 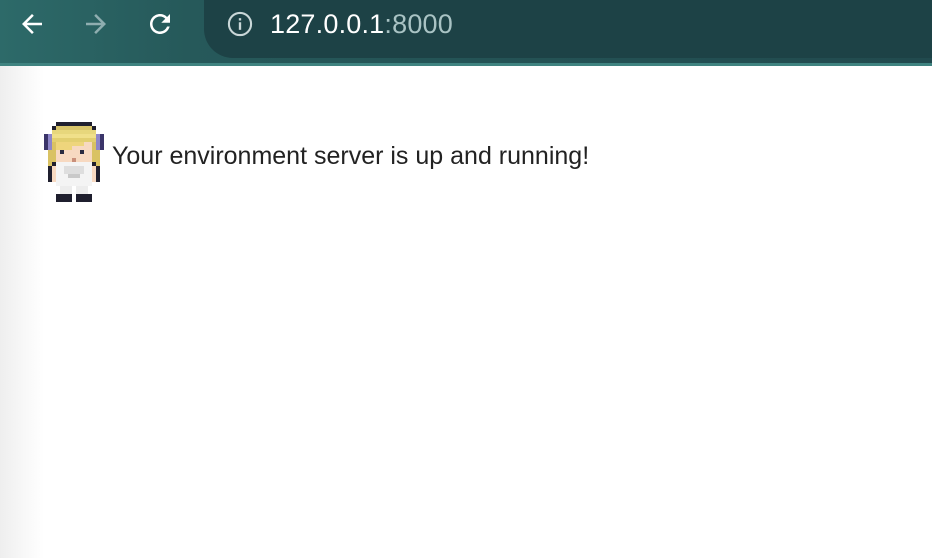 I want to click on info-circle-icon, so click(x=240, y=24).